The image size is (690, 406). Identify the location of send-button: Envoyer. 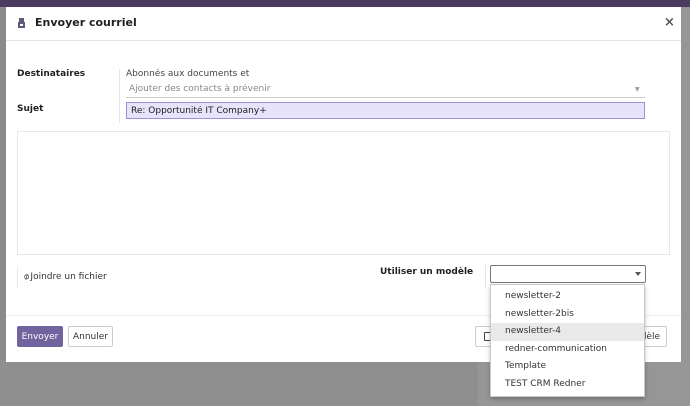
(40, 336).